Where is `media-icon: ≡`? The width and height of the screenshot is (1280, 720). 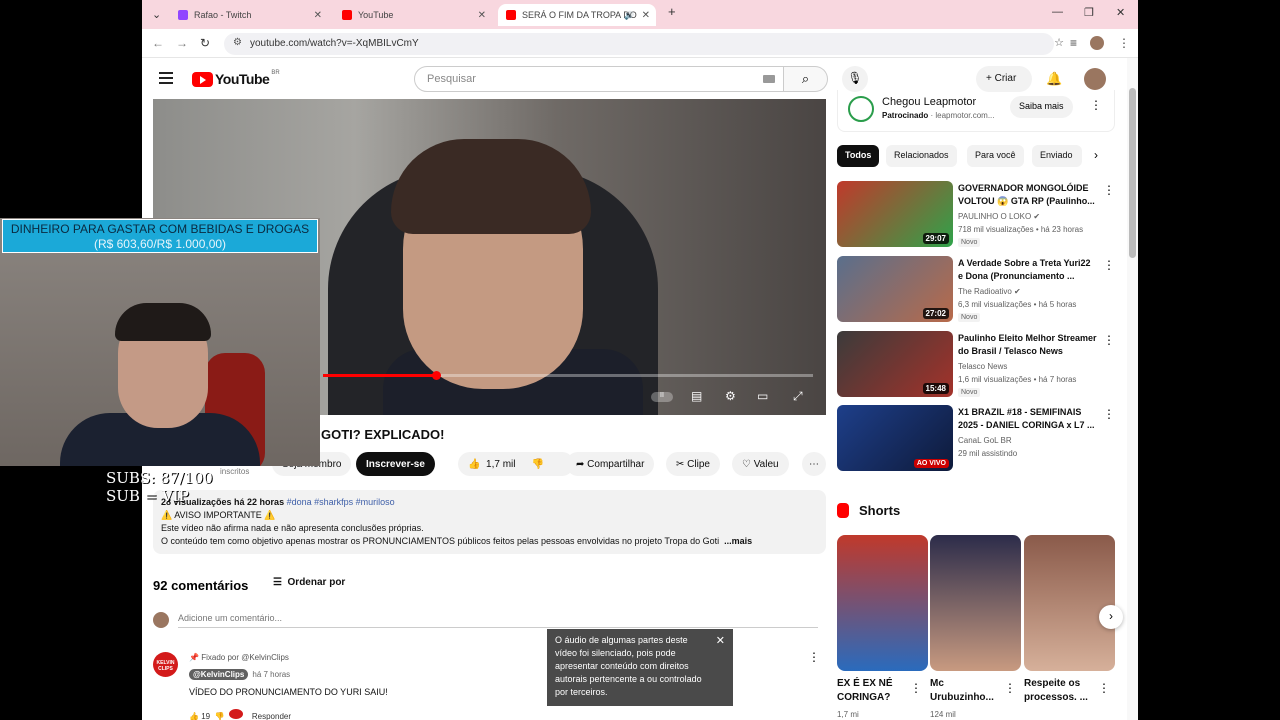 media-icon: ≡ is located at coordinates (1073, 43).